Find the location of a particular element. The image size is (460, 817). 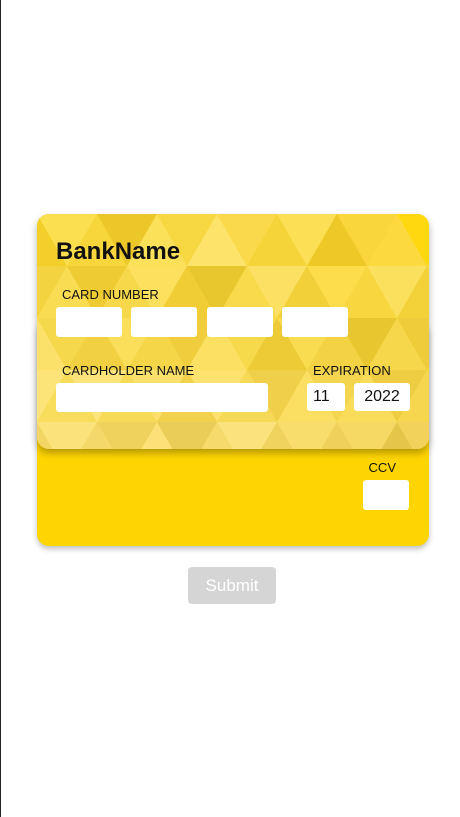

cardholder-name-label: CARDHOLDER NAME is located at coordinates (128, 370).